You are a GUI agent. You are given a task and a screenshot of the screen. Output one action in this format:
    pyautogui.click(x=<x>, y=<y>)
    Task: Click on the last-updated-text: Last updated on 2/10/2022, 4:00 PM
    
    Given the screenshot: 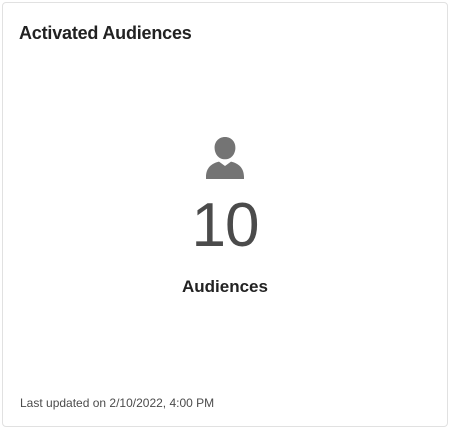 What is the action you would take?
    pyautogui.click(x=117, y=403)
    